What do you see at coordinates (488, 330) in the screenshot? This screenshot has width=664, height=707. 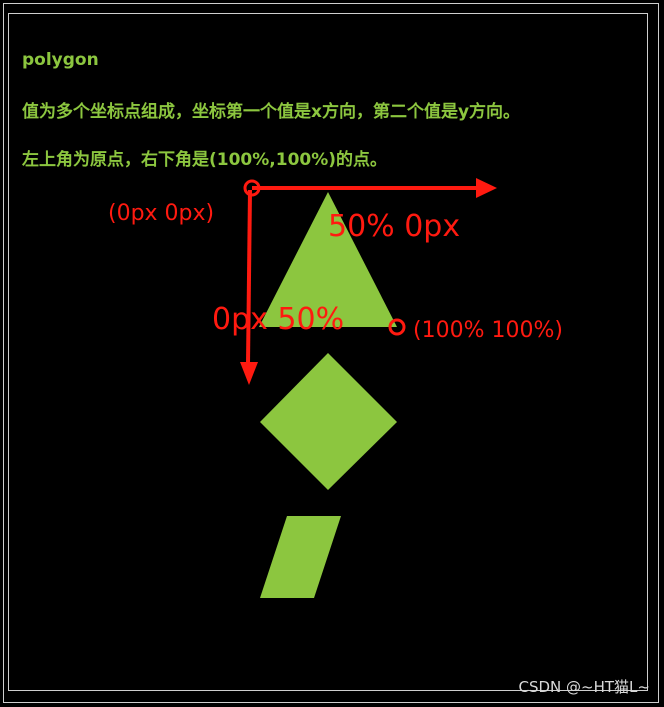 I see `bottom-right-label: (100% 100%)` at bounding box center [488, 330].